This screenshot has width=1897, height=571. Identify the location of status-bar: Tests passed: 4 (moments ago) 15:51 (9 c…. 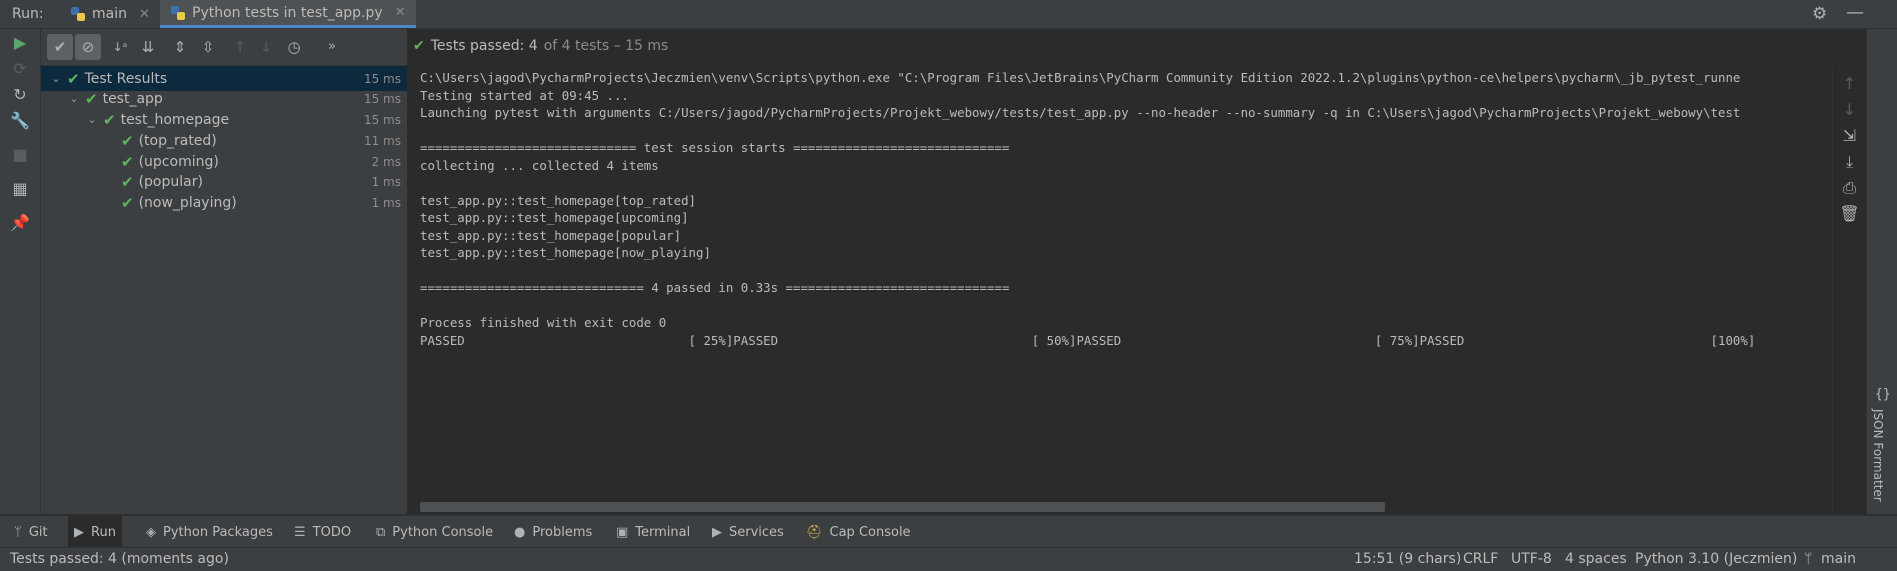
(948, 559).